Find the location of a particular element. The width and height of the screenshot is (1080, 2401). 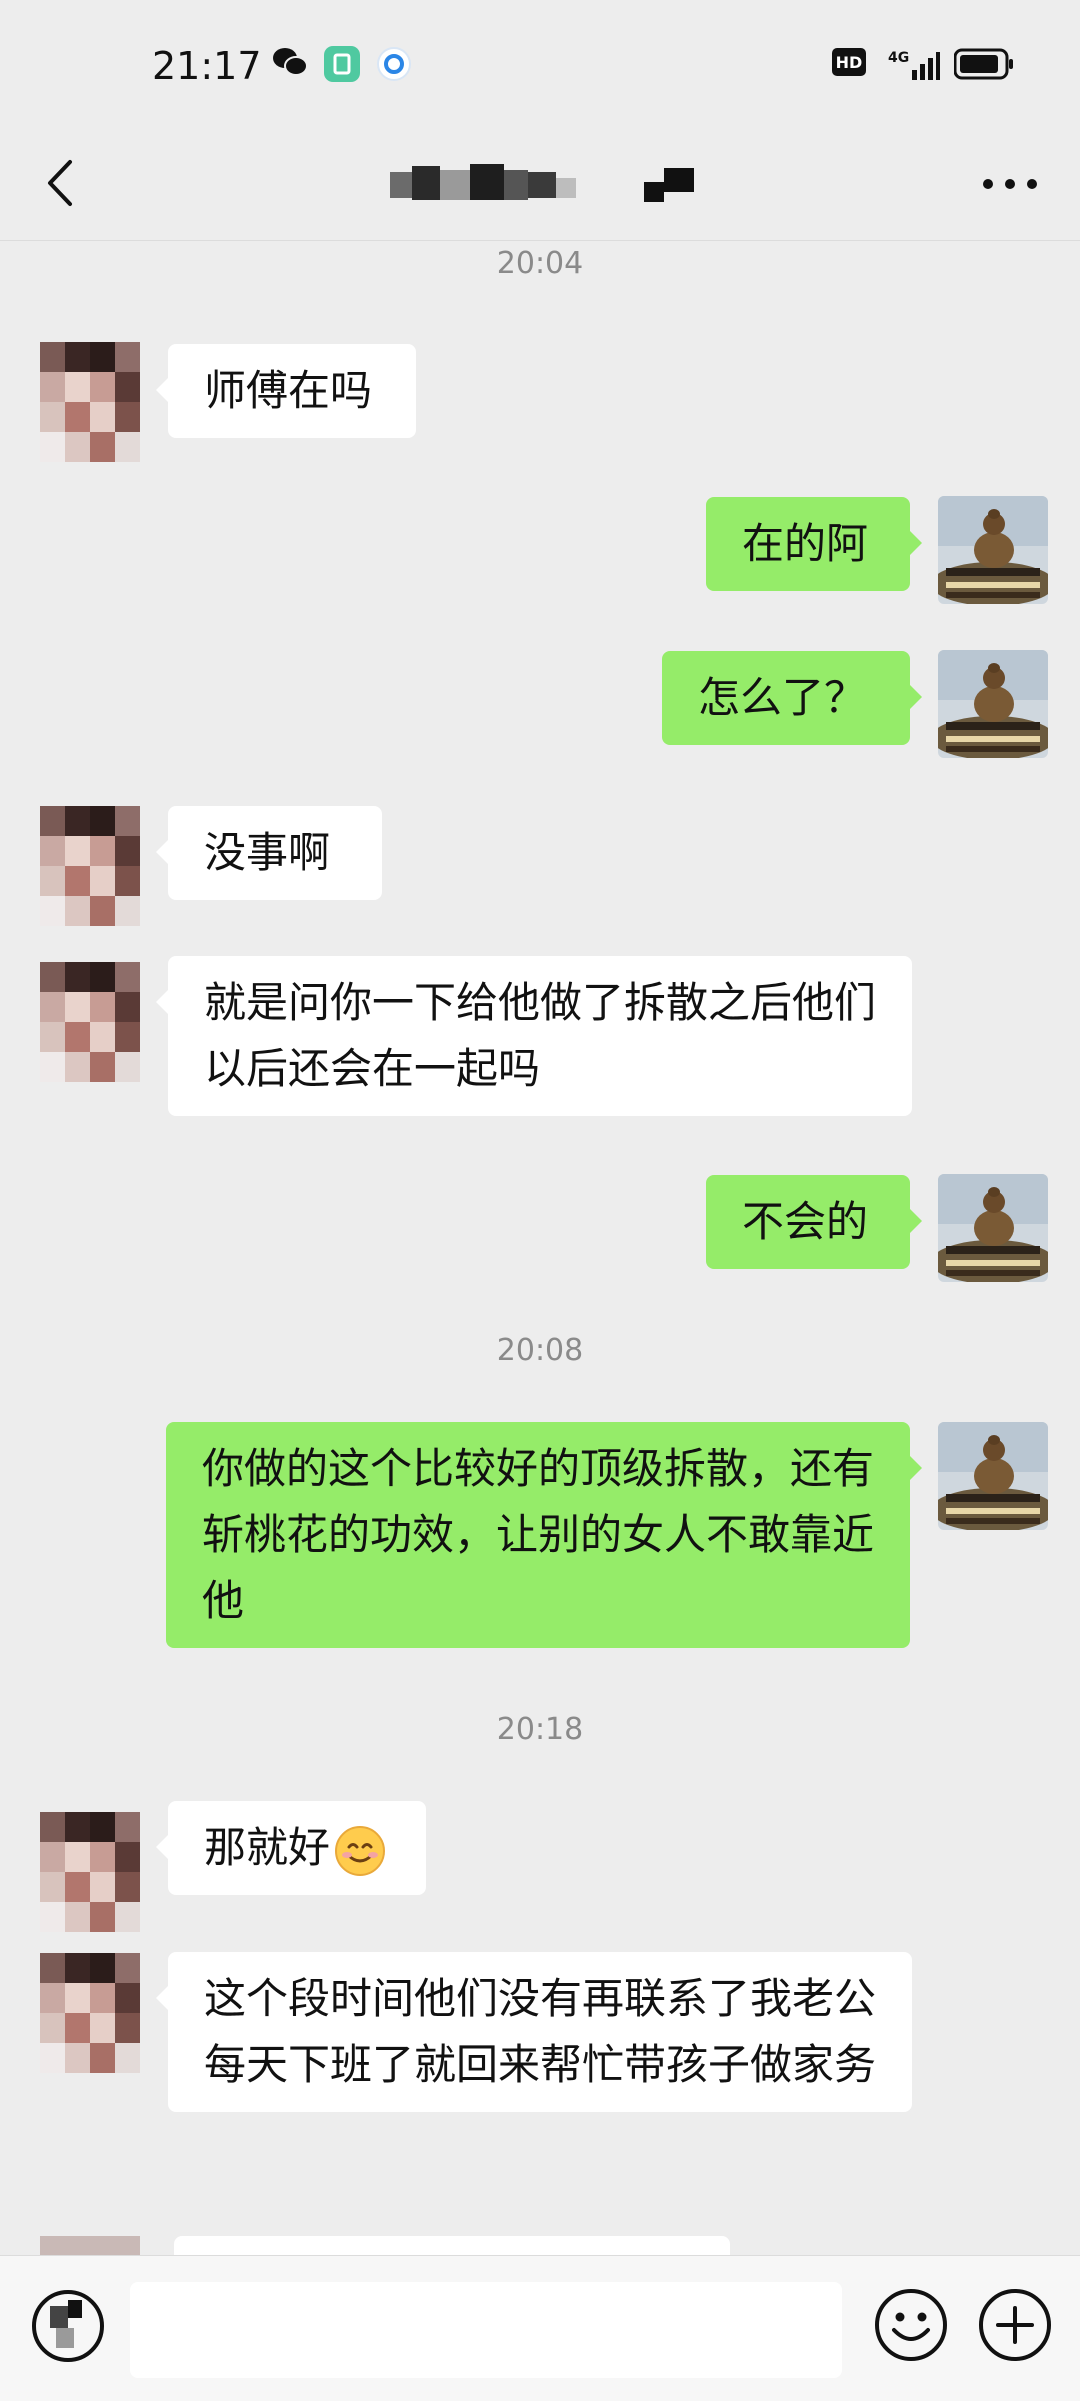

browser-notification-icon is located at coordinates (394, 64).